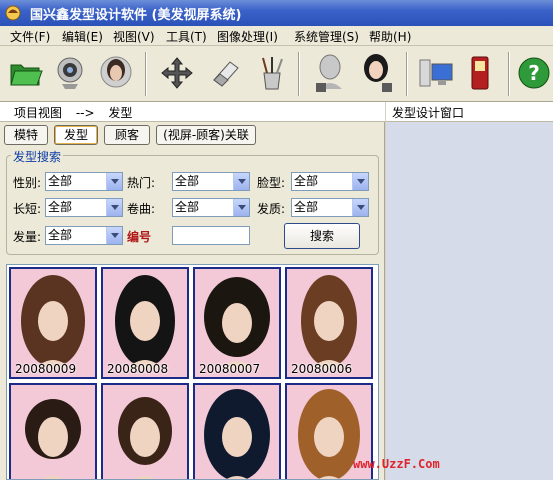 This screenshot has height=480, width=553. What do you see at coordinates (192, 112) in the screenshot?
I see `breadcrumb: 项目视图 --> 发型` at bounding box center [192, 112].